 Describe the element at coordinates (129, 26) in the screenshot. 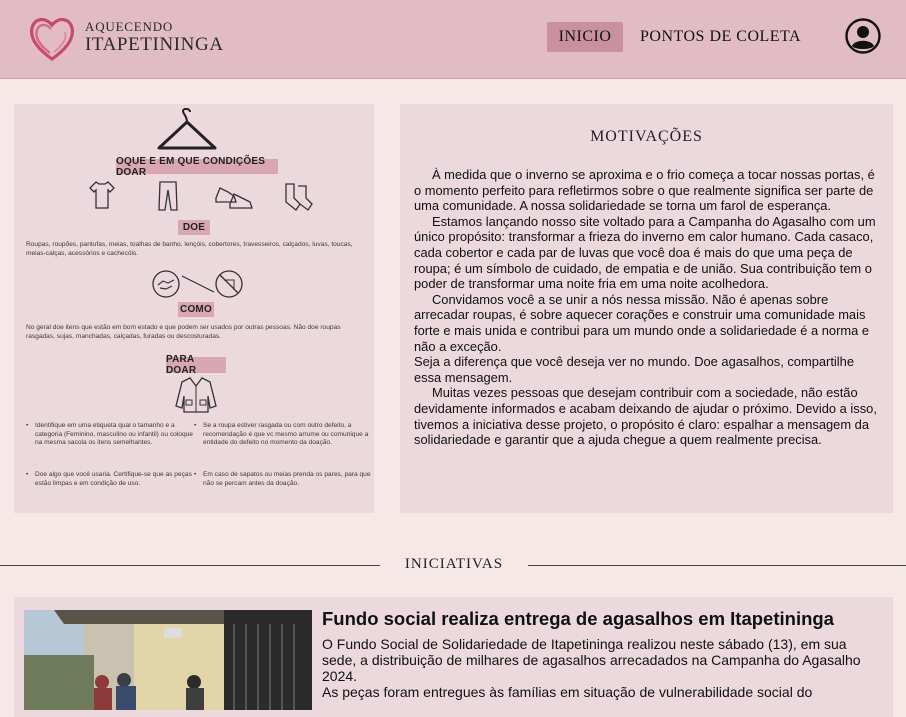

I see `brand-line-1: AQUECENDO` at that location.